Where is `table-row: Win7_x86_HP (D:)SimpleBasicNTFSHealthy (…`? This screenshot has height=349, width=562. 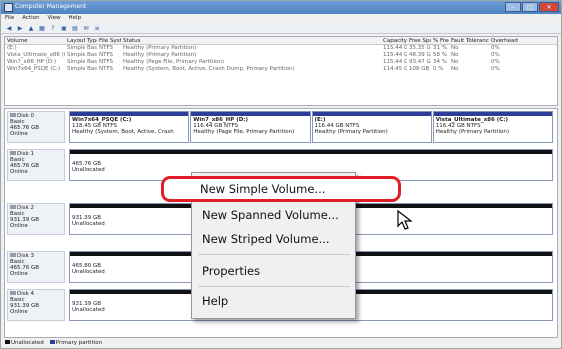 table-row: Win7_x86_HP (D:)SimpleBasicNTFSHealthy (… is located at coordinates (281, 62).